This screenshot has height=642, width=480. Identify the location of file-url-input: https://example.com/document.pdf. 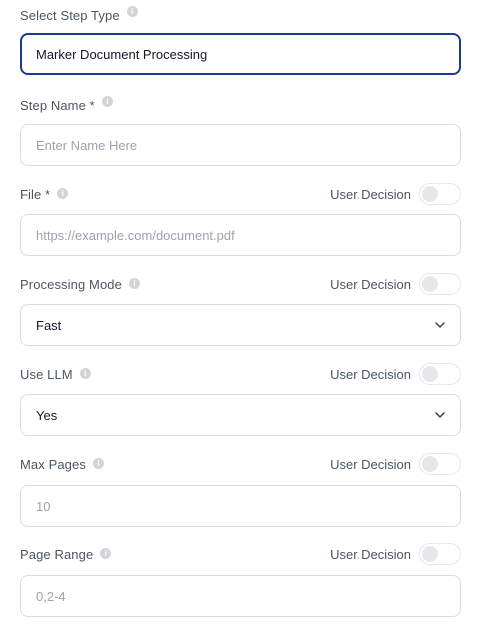
(240, 235).